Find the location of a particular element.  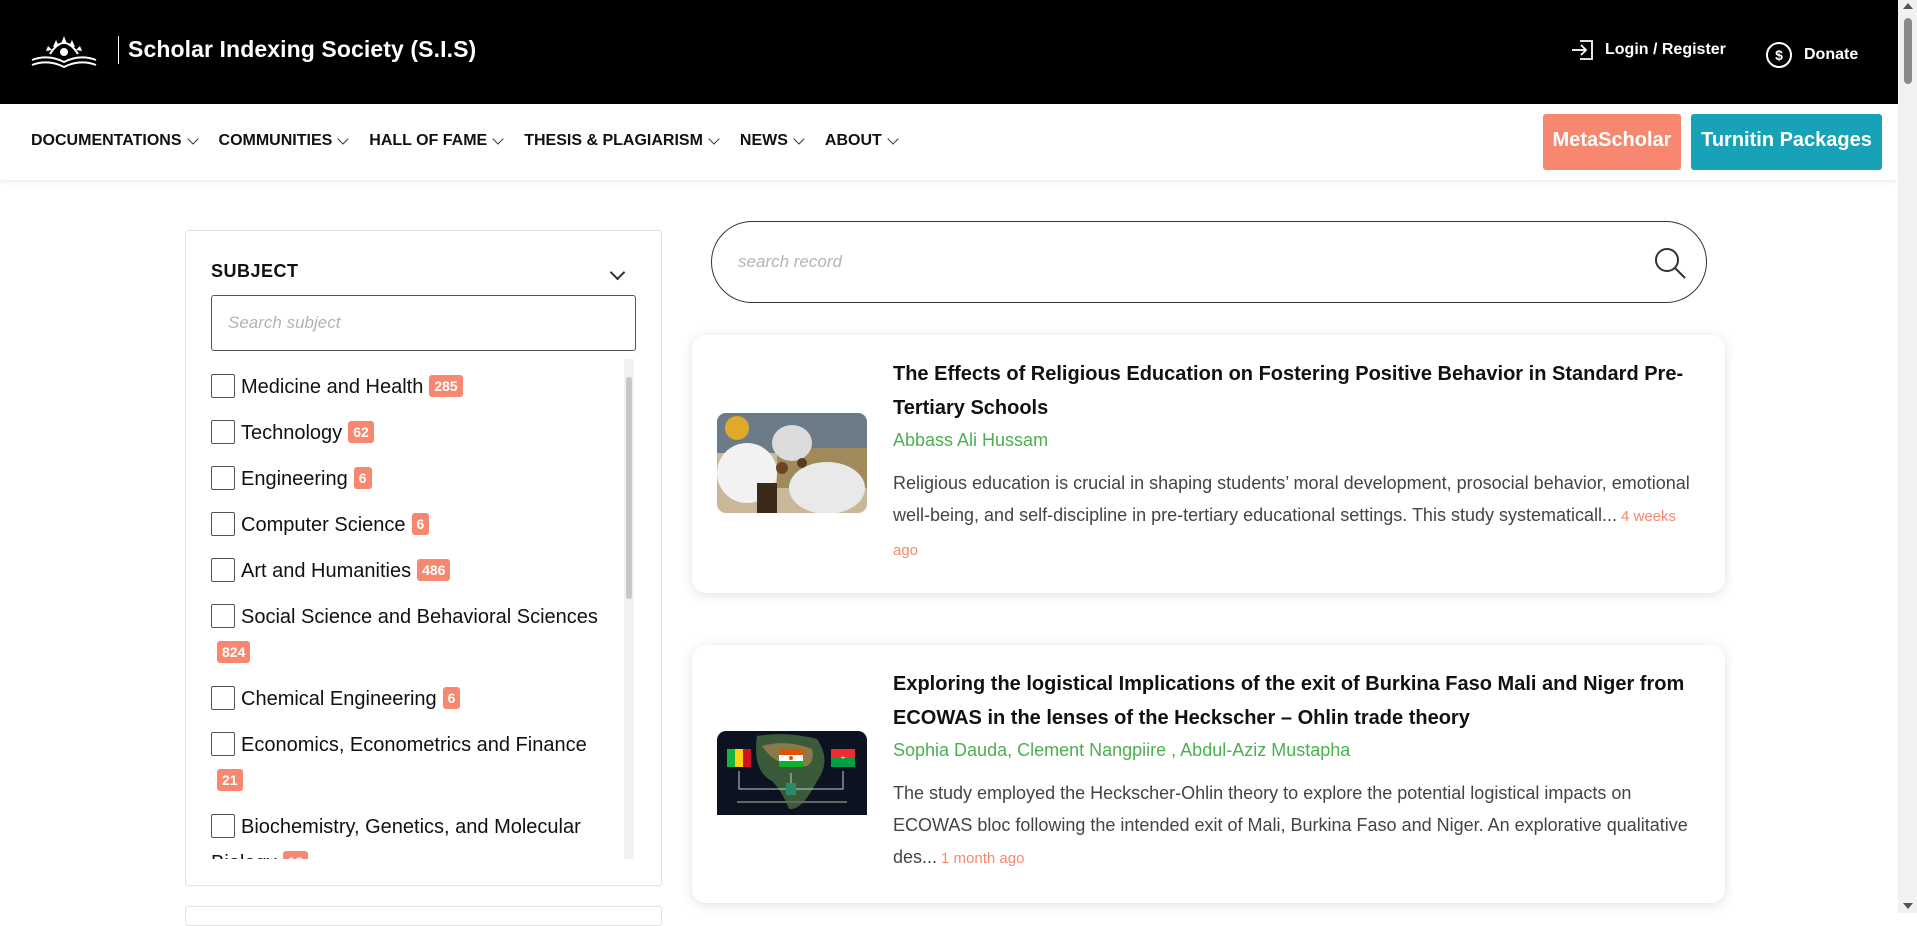

page-scrollbar is located at coordinates (1907, 456).